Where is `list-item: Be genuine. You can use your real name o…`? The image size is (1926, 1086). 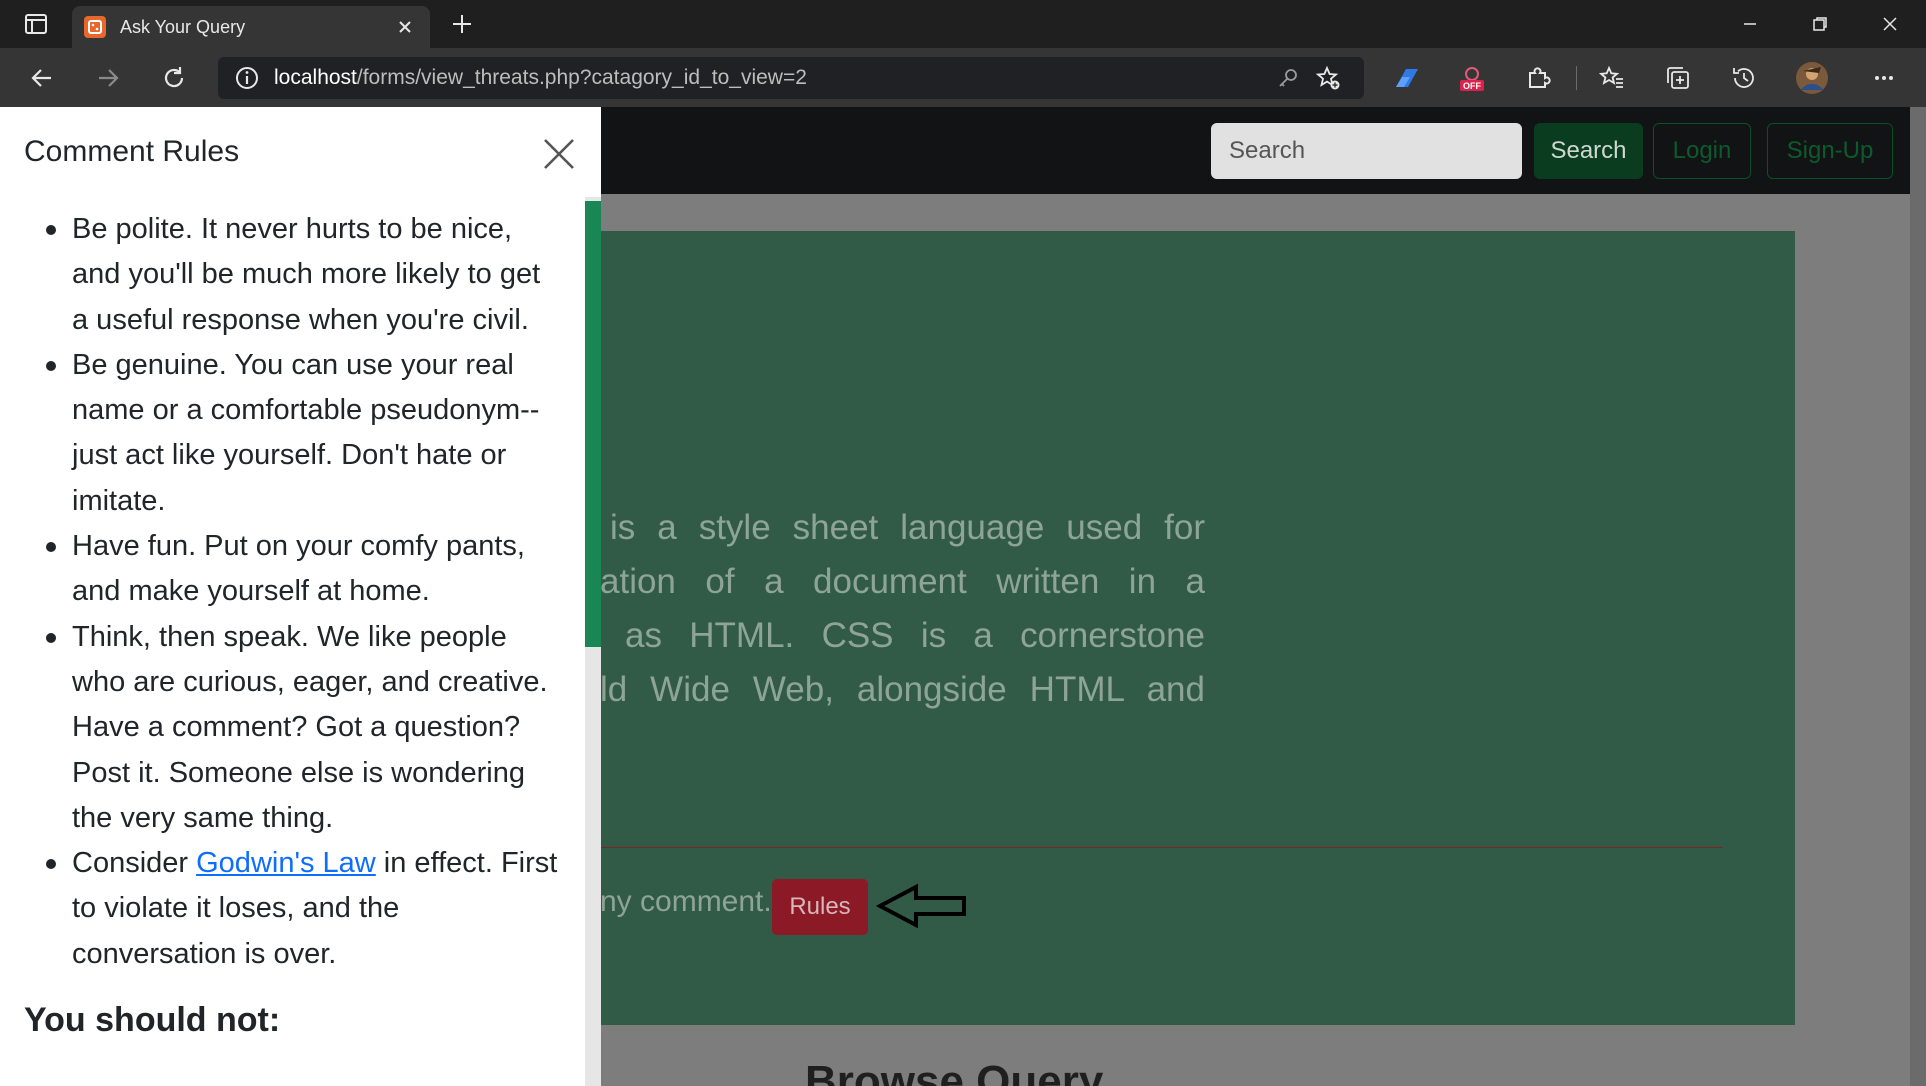
list-item: Be genuine. You can use your real name o… is located at coordinates (302, 433).